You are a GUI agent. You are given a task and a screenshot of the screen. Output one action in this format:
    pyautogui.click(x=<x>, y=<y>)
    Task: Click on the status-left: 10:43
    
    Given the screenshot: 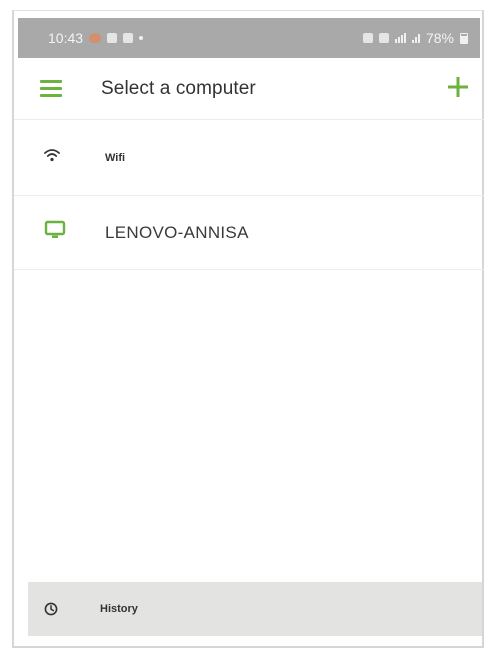 What is the action you would take?
    pyautogui.click(x=96, y=38)
    